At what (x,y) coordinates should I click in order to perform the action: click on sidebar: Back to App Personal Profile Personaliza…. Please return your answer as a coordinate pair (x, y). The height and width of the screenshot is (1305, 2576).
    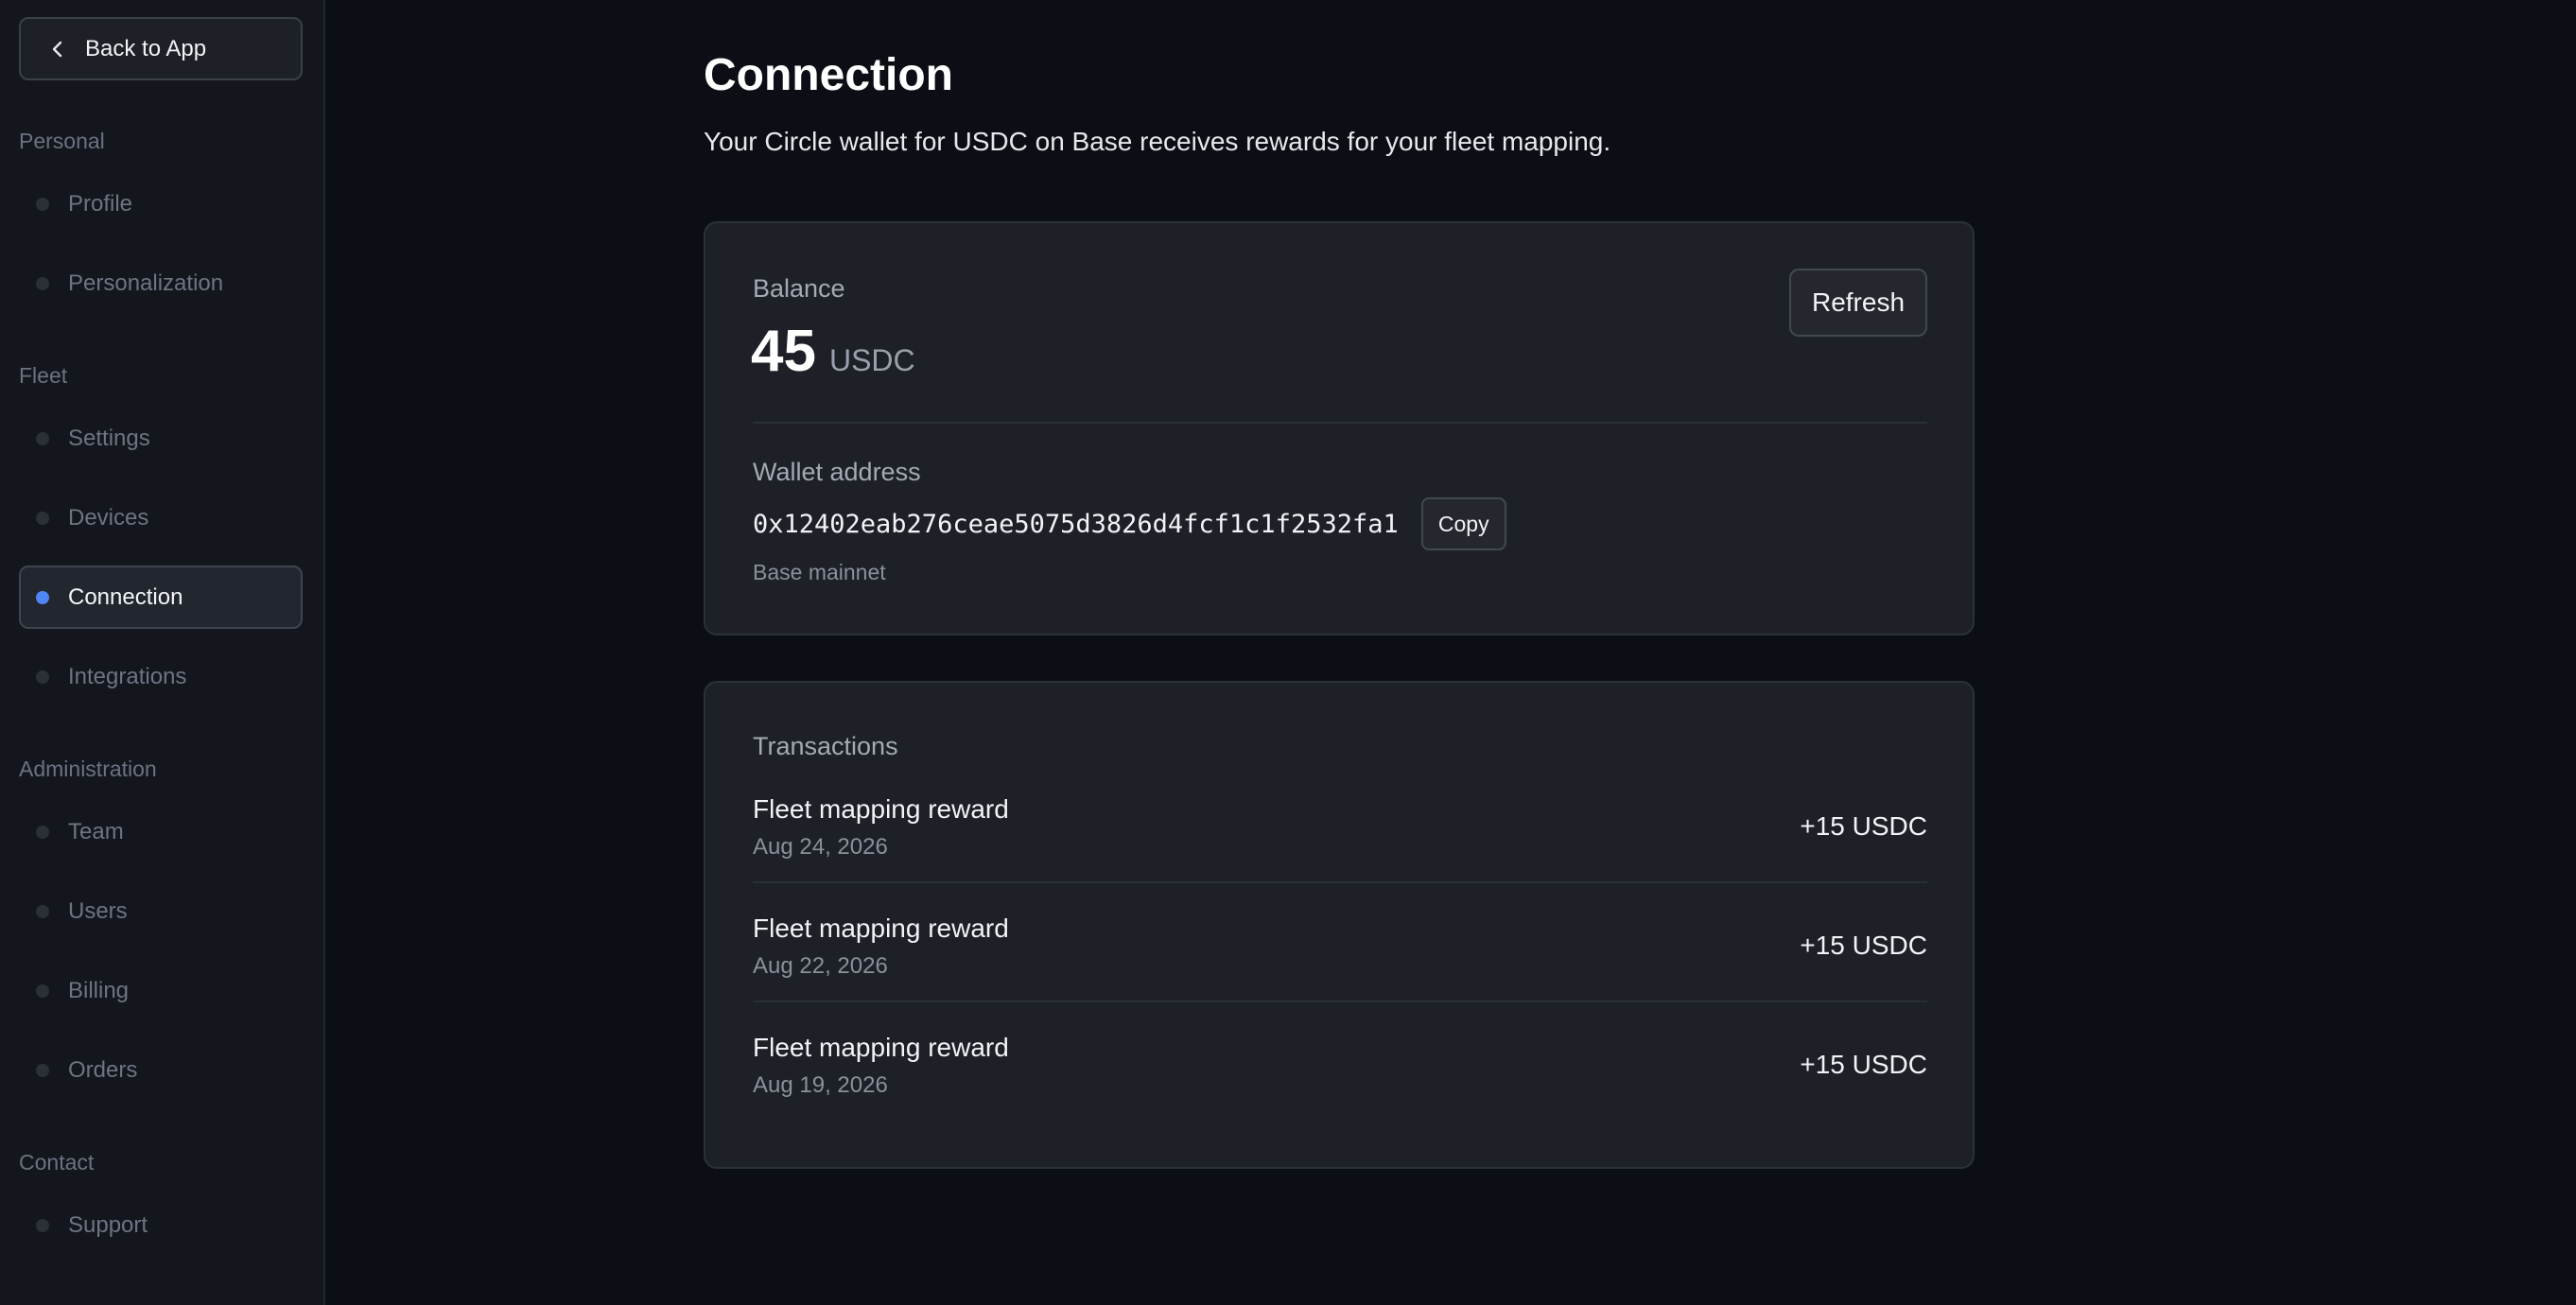
    Looking at the image, I should click on (162, 652).